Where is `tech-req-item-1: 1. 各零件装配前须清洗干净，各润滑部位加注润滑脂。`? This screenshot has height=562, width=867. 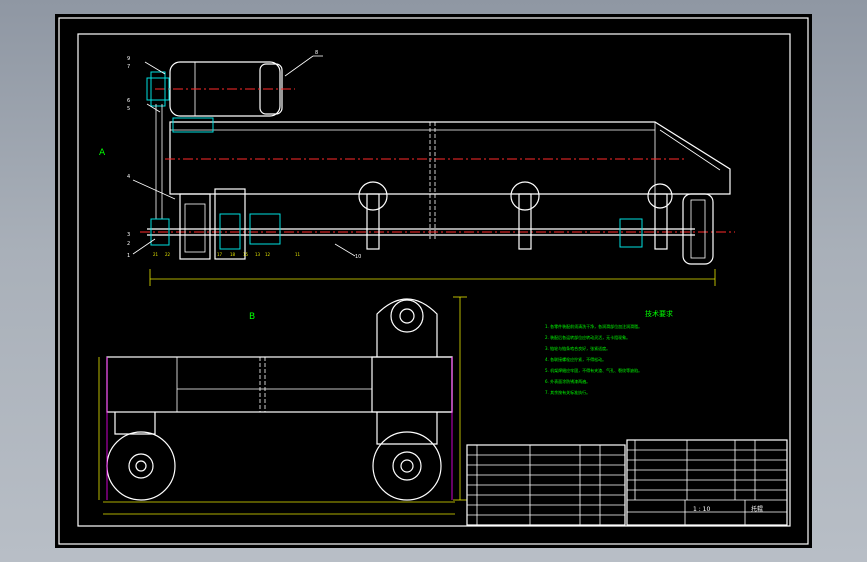
tech-req-item-1: 1. 各零件装配前须清洗干净，各润滑部位加注润滑脂。 is located at coordinates (593, 326).